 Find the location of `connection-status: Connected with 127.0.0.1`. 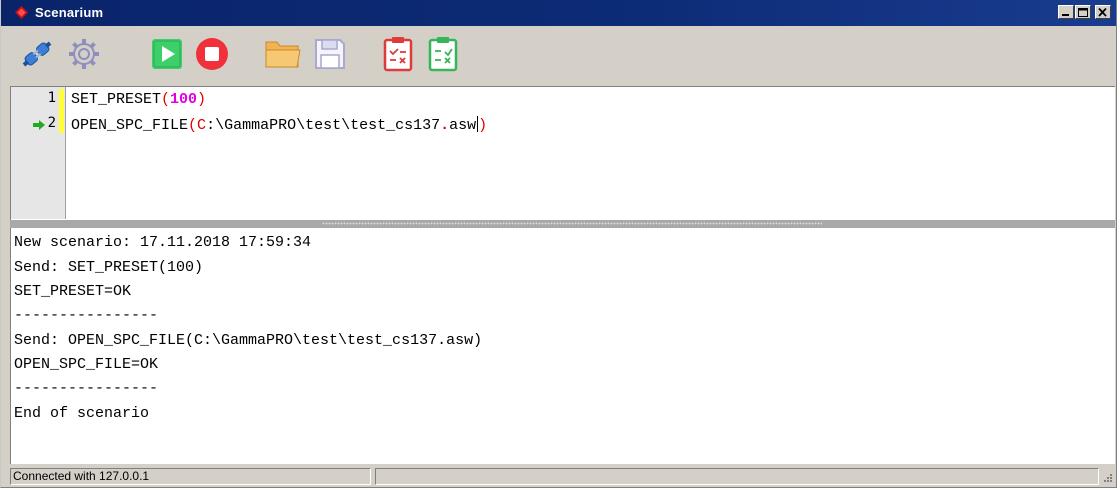

connection-status: Connected with 127.0.0.1 is located at coordinates (190, 476).